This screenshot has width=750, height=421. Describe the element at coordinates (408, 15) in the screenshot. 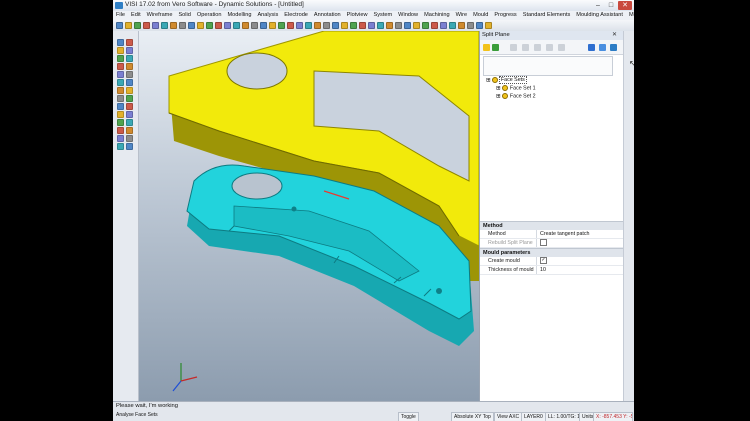

I see `menu-window: Window` at that location.